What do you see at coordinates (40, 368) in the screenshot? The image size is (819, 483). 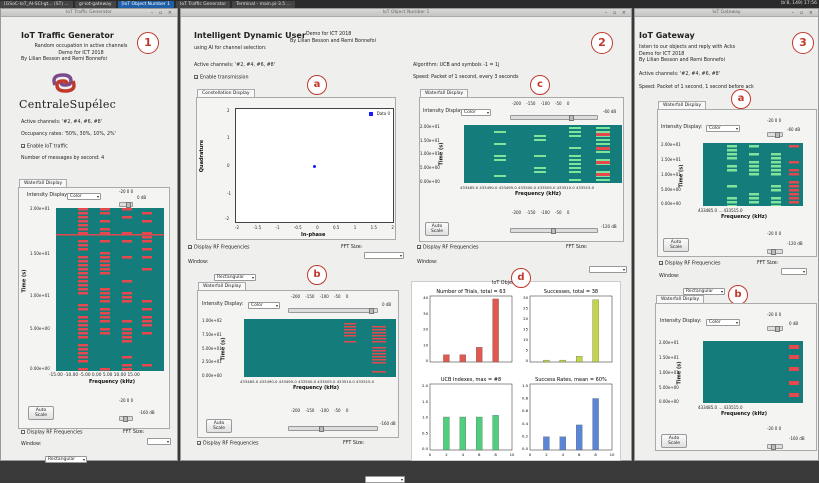 I see `ytick: 0.00e+00` at bounding box center [40, 368].